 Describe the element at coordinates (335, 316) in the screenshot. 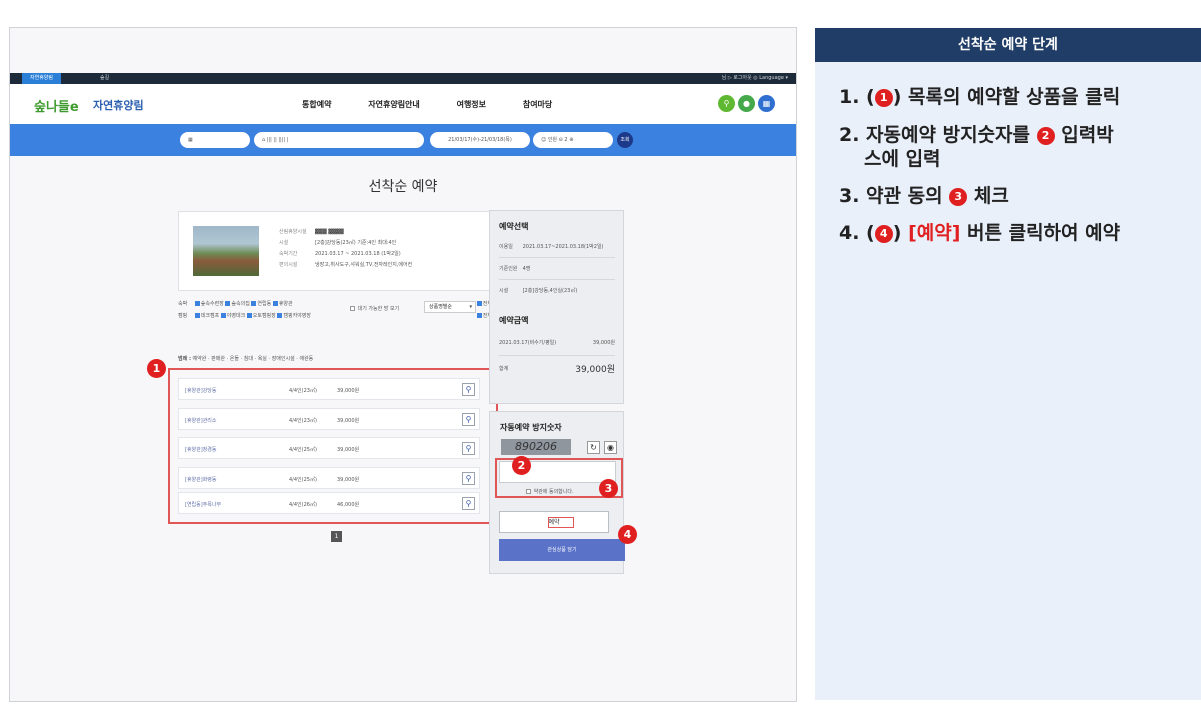

I see `filter-row-camping: 캠핑 데크캠프 야영데크 오토캠핑장 캠핑카야영장 전체` at that location.